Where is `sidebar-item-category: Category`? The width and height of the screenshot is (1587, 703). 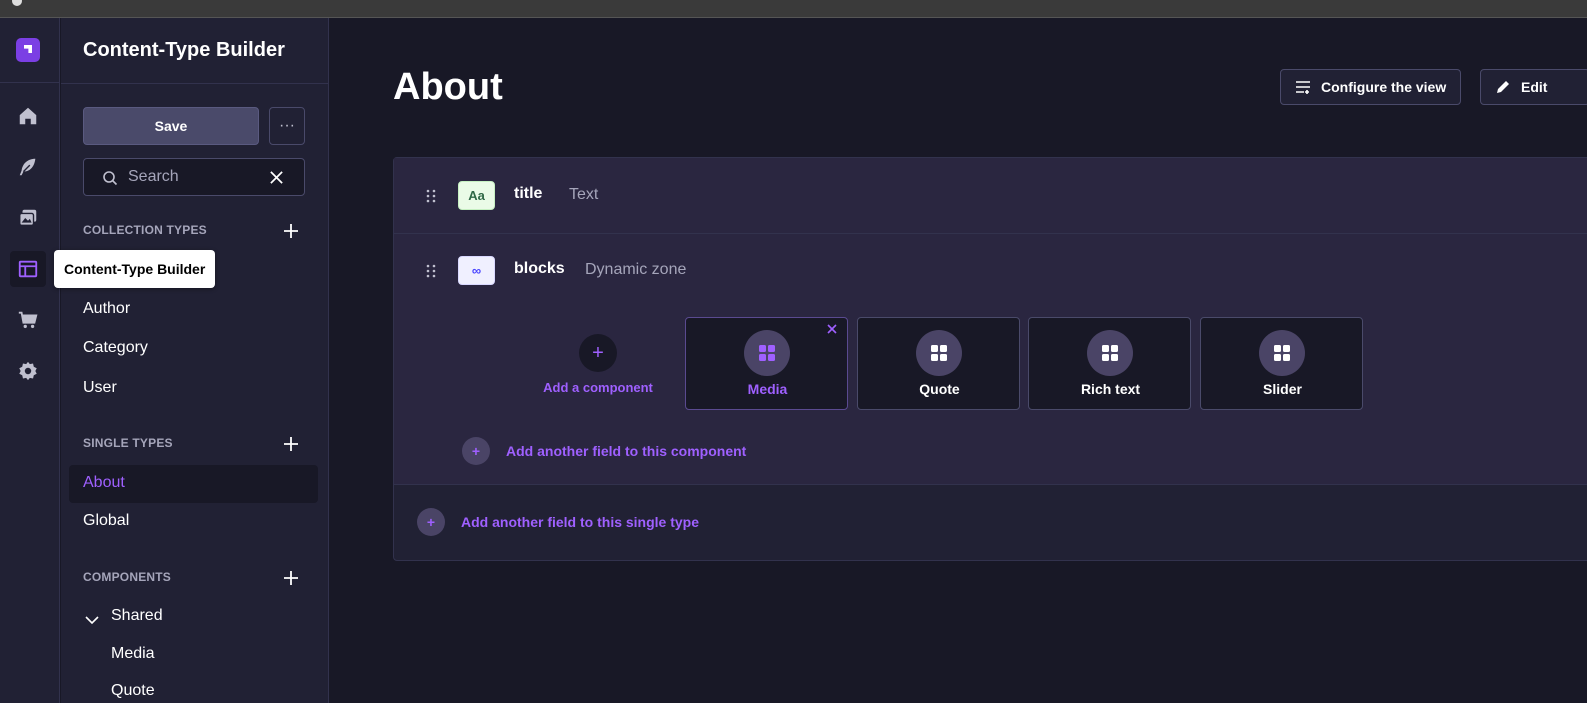
sidebar-item-category: Category is located at coordinates (115, 348).